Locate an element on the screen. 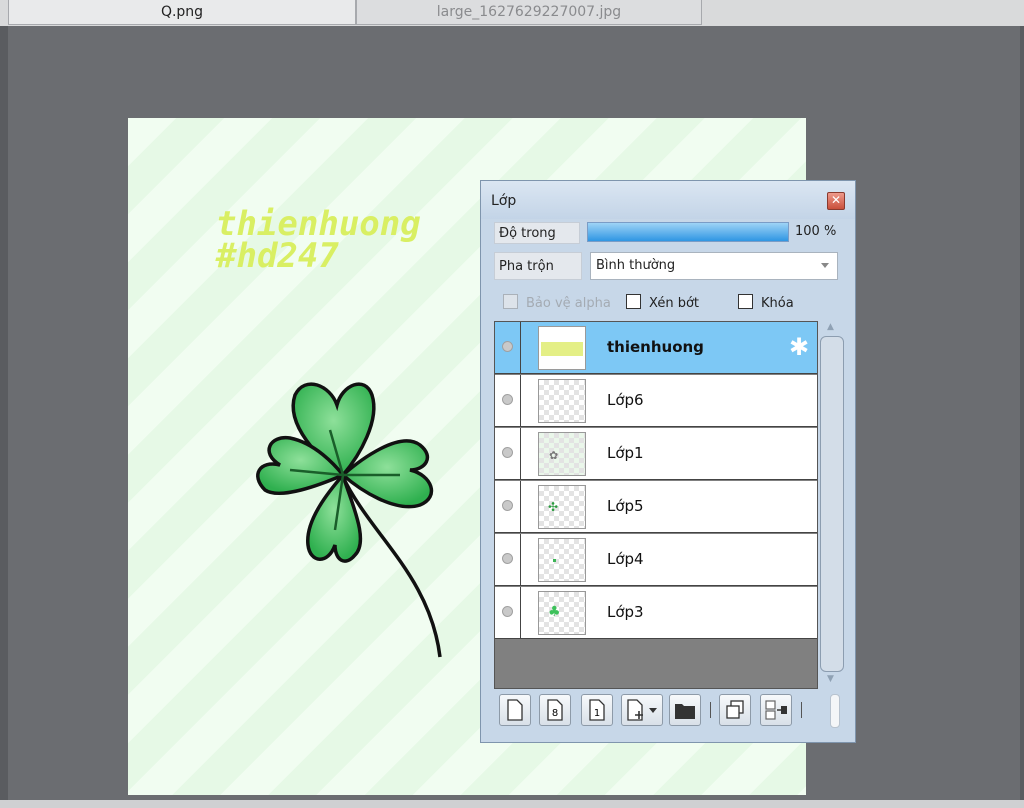 The width and height of the screenshot is (1024, 808). add-layer-menu-icon is located at coordinates (642, 710).